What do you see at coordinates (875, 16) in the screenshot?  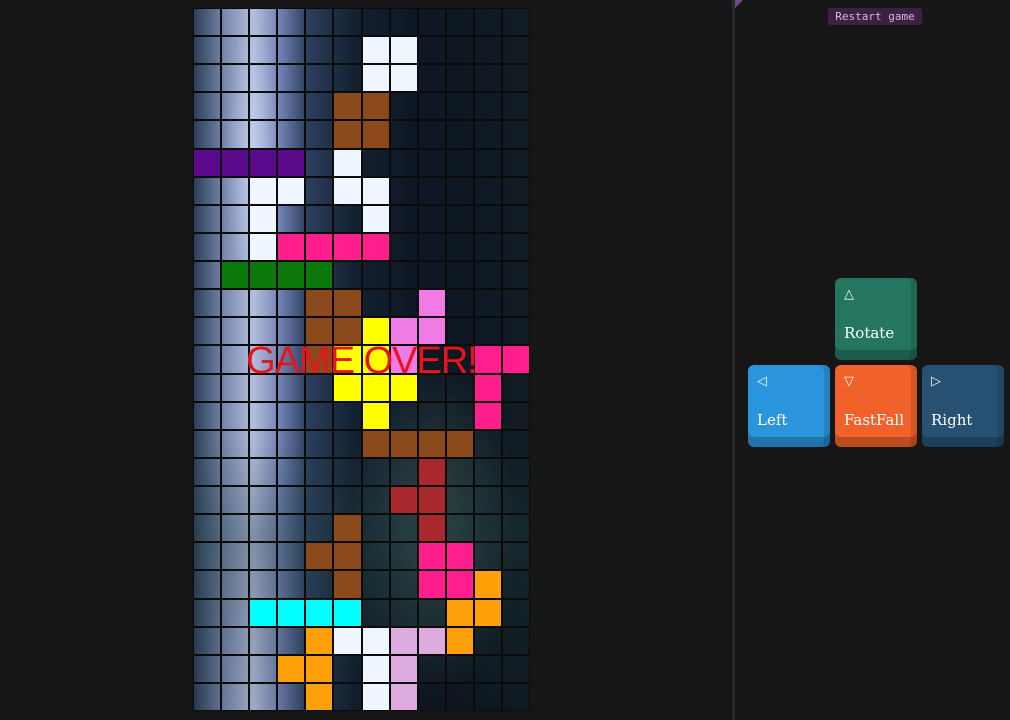 I see `restart-game-button: Restart game` at bounding box center [875, 16].